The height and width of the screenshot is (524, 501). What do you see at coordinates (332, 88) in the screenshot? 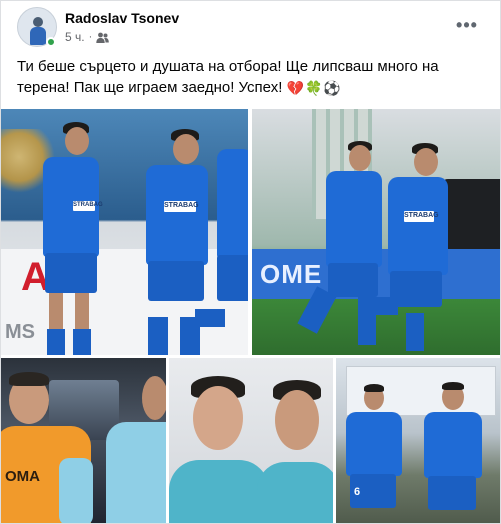
I see `soccer-ball-icon: ⚽` at bounding box center [332, 88].